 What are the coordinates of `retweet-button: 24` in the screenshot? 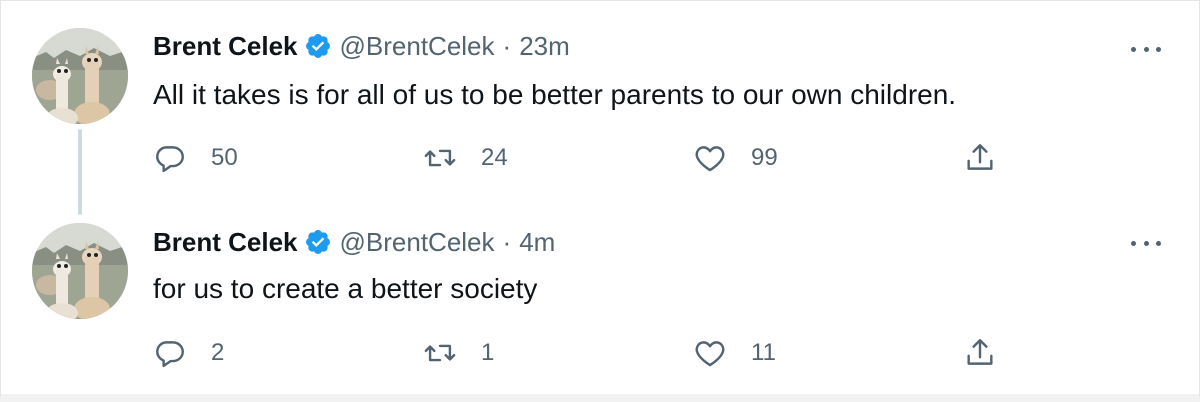 It's located at (465, 158).